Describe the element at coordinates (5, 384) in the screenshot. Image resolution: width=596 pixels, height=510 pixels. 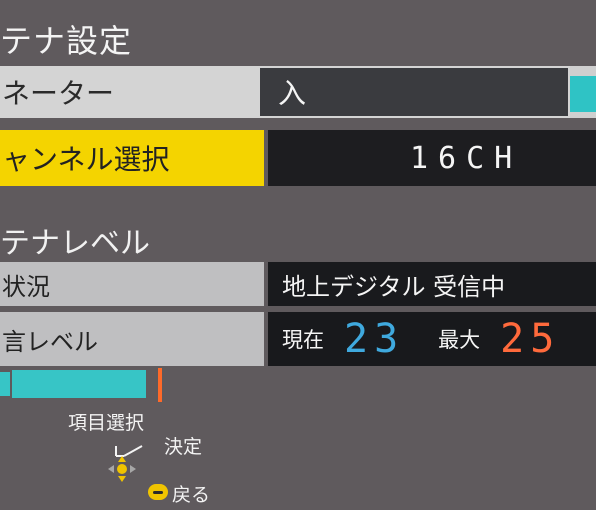
I see `signal-bar-start-segment` at that location.